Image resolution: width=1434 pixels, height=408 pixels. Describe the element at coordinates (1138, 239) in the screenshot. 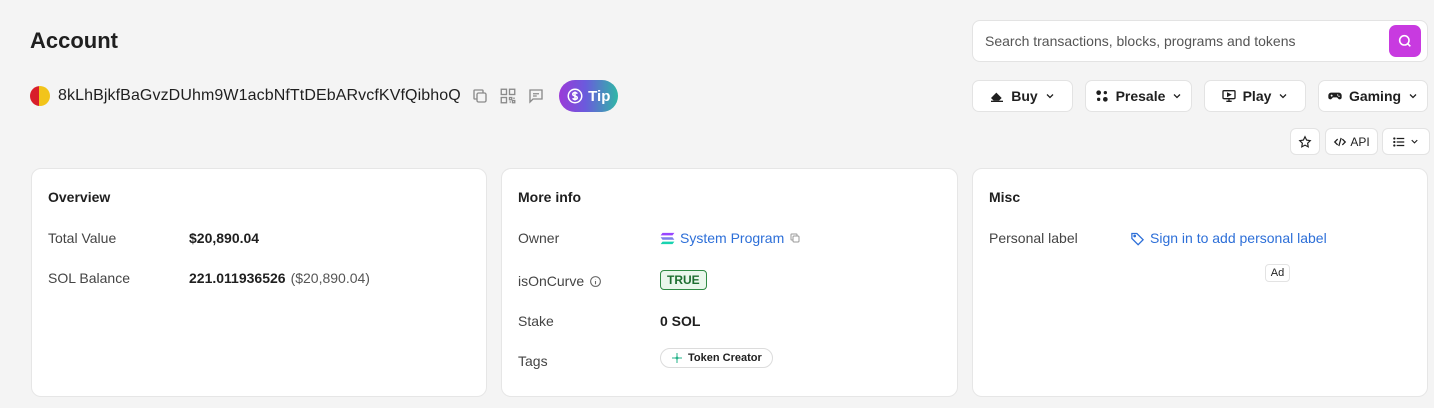

I see `tag-icon` at that location.